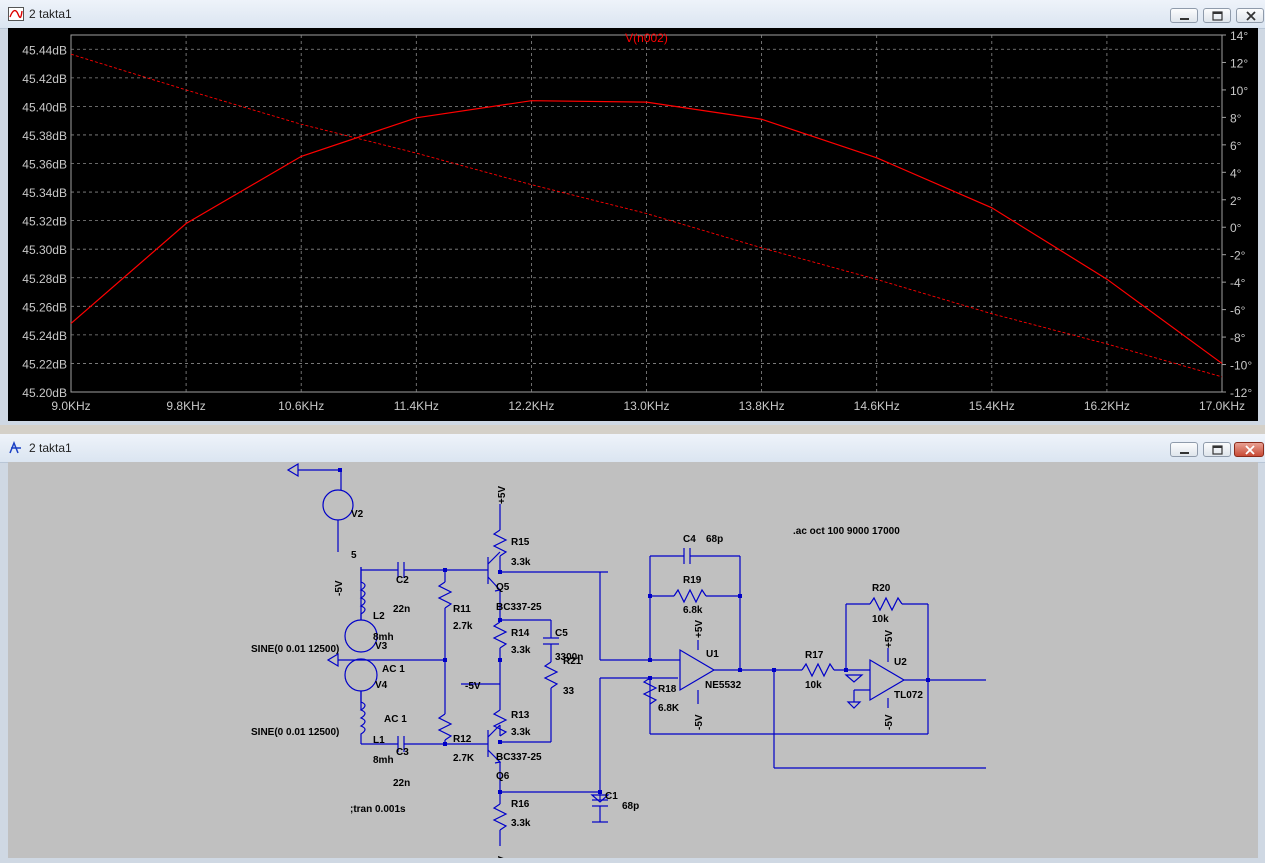 This screenshot has width=1265, height=863. Describe the element at coordinates (1238, 283) in the screenshot. I see `y-right-tick-label: -4°` at that location.